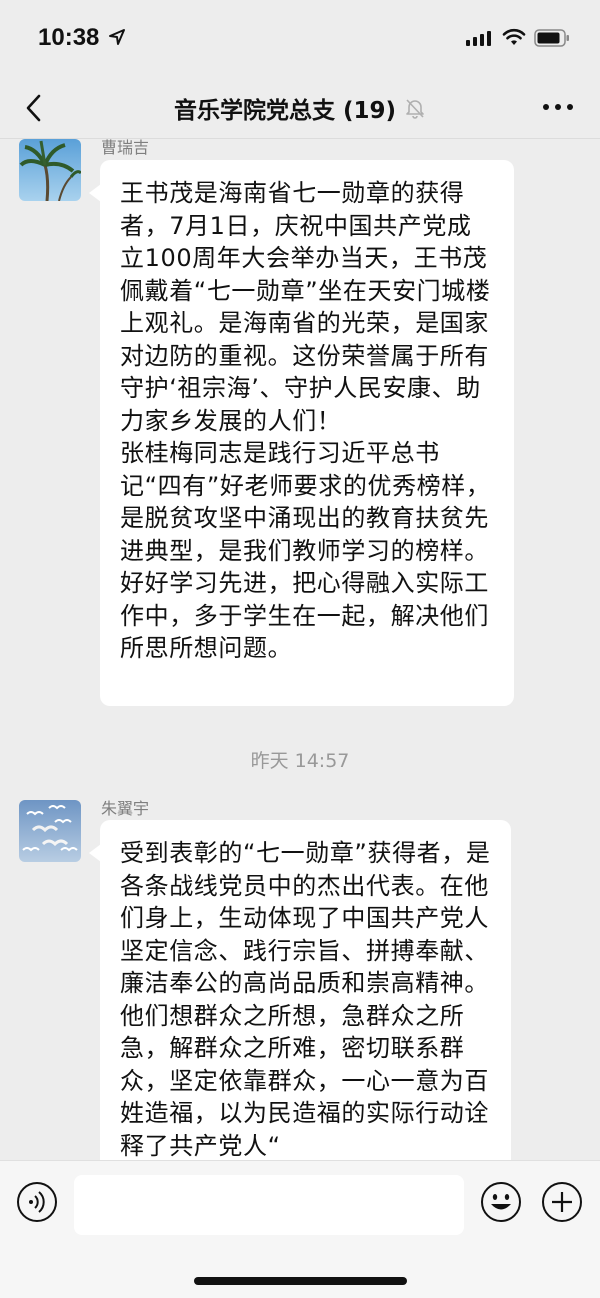 The image size is (600, 1298). Describe the element at coordinates (117, 37) in the screenshot. I see `location-arrow-icon` at that location.